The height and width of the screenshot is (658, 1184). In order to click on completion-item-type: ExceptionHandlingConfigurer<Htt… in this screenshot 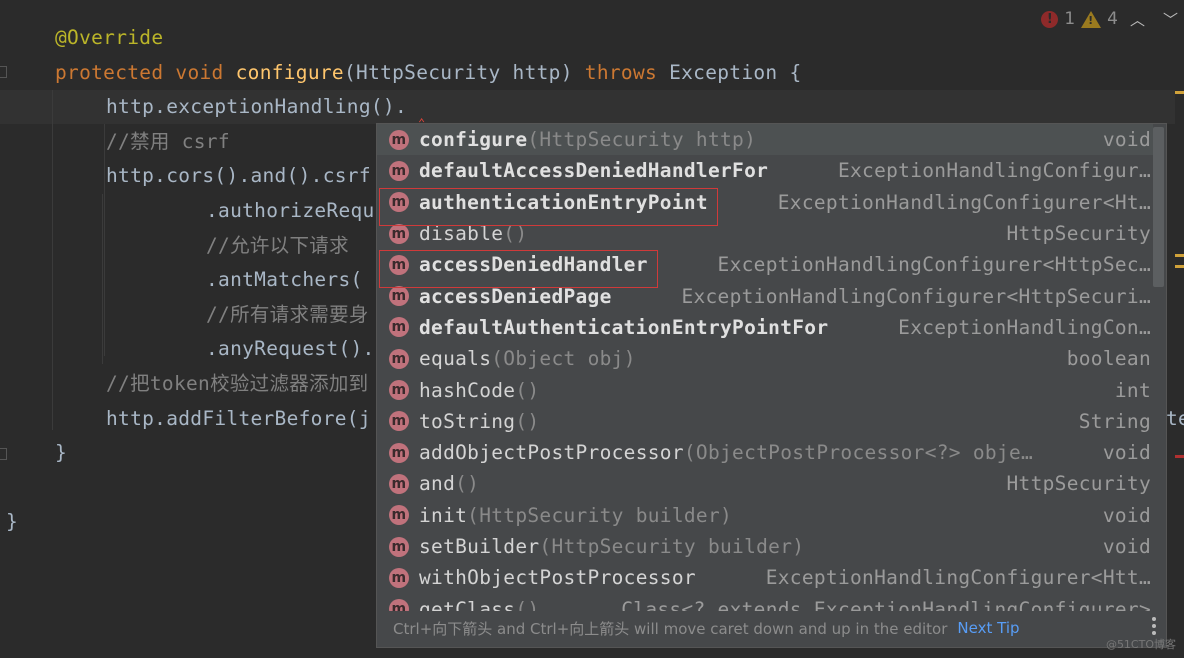, I will do `click(943, 578)`.